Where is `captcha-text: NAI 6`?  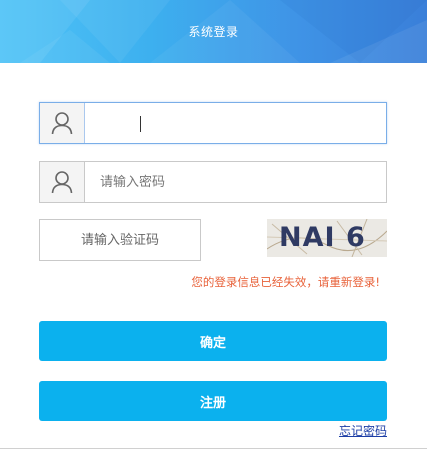
captcha-text: NAI 6 is located at coordinates (322, 237).